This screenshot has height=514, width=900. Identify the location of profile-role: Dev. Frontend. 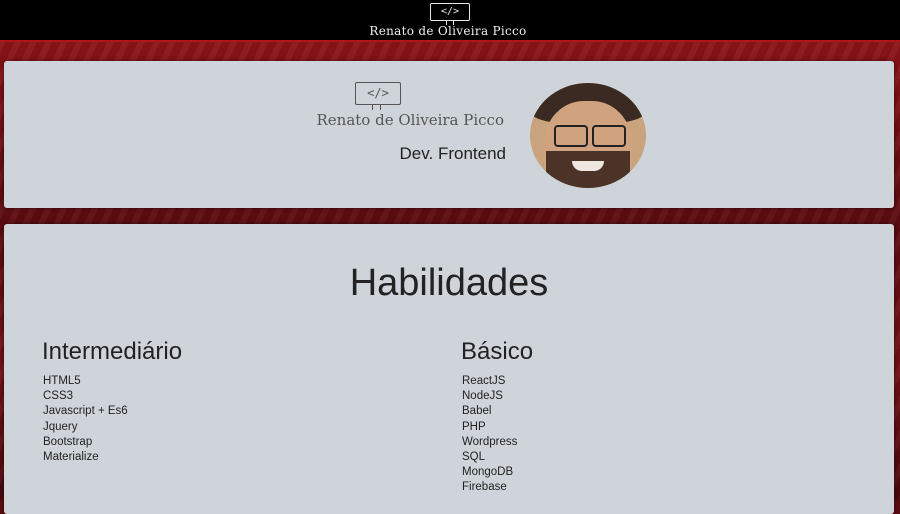
(452, 153).